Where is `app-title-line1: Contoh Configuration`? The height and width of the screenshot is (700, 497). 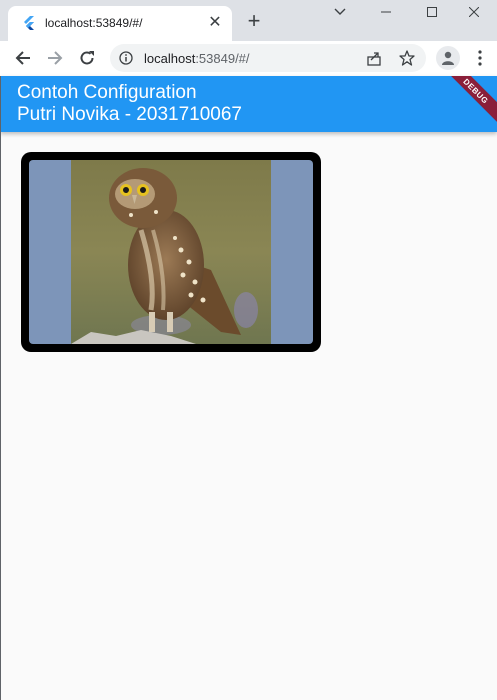
app-title-line1: Contoh Configuration is located at coordinates (107, 92).